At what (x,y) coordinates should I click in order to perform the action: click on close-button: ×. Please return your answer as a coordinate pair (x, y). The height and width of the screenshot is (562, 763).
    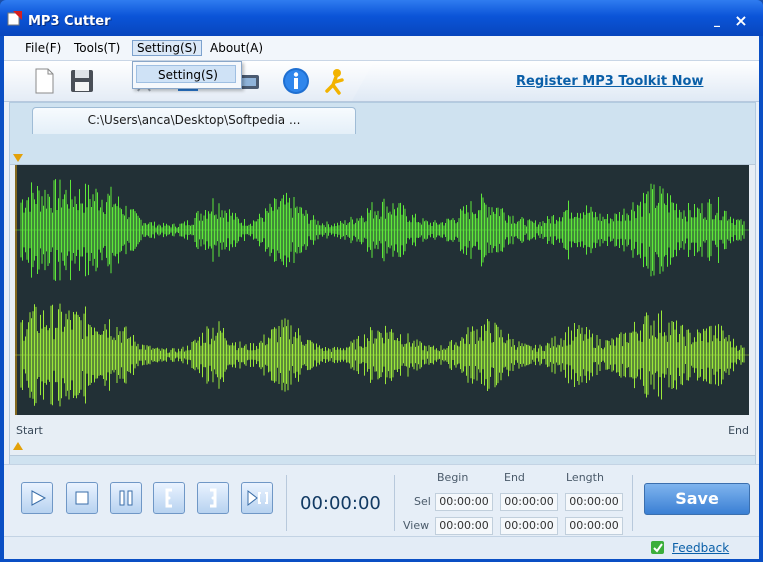
    Looking at the image, I should click on (741, 21).